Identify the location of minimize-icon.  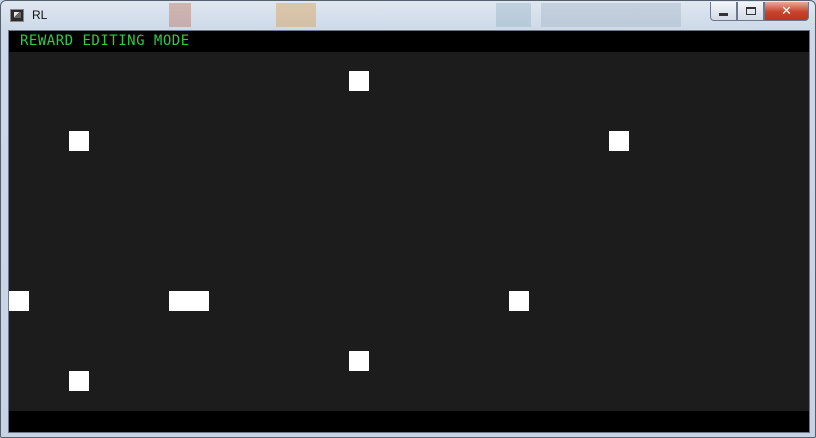
(723, 14).